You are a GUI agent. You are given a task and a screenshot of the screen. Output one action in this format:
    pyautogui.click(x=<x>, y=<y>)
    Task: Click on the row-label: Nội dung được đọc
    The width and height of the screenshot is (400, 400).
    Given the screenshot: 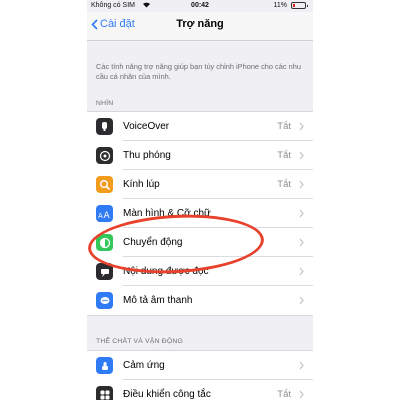 What is the action you would take?
    pyautogui.click(x=166, y=271)
    